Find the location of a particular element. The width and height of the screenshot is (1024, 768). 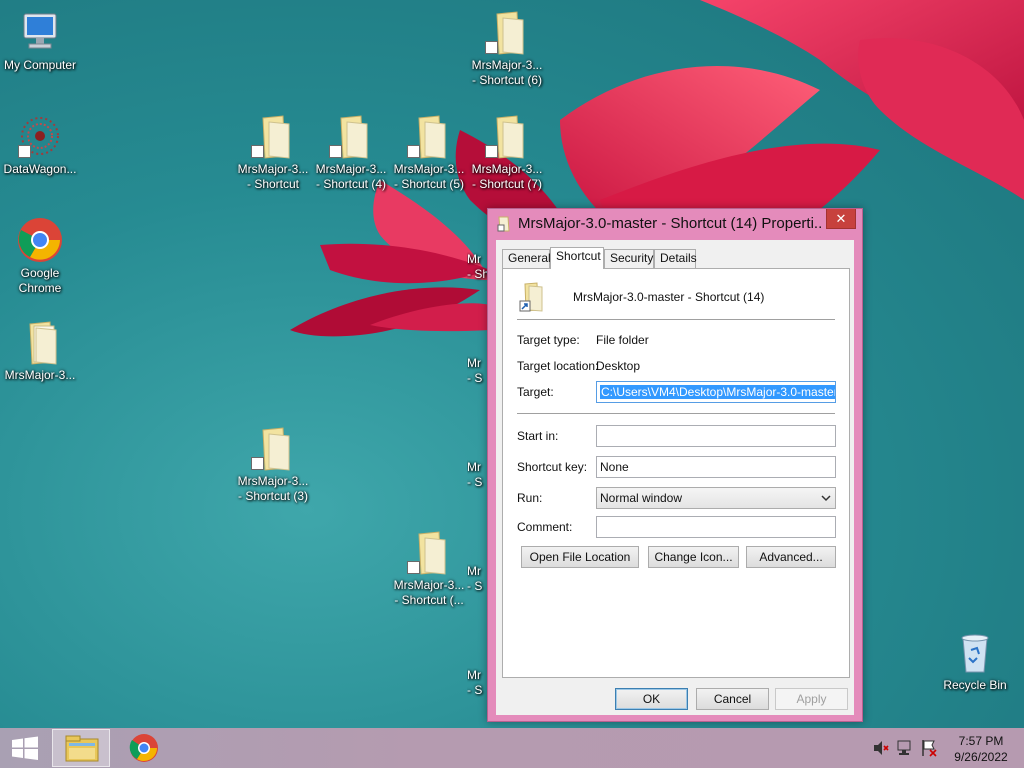

desktop-icon-label: MrsMajor-3... - Shortcut (6) is located at coordinates (507, 72).